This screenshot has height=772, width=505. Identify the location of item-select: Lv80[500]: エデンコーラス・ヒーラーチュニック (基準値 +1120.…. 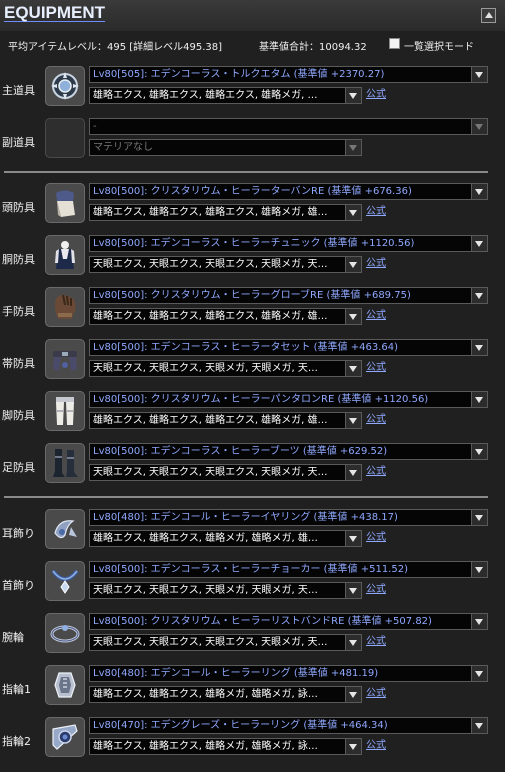
(288, 243).